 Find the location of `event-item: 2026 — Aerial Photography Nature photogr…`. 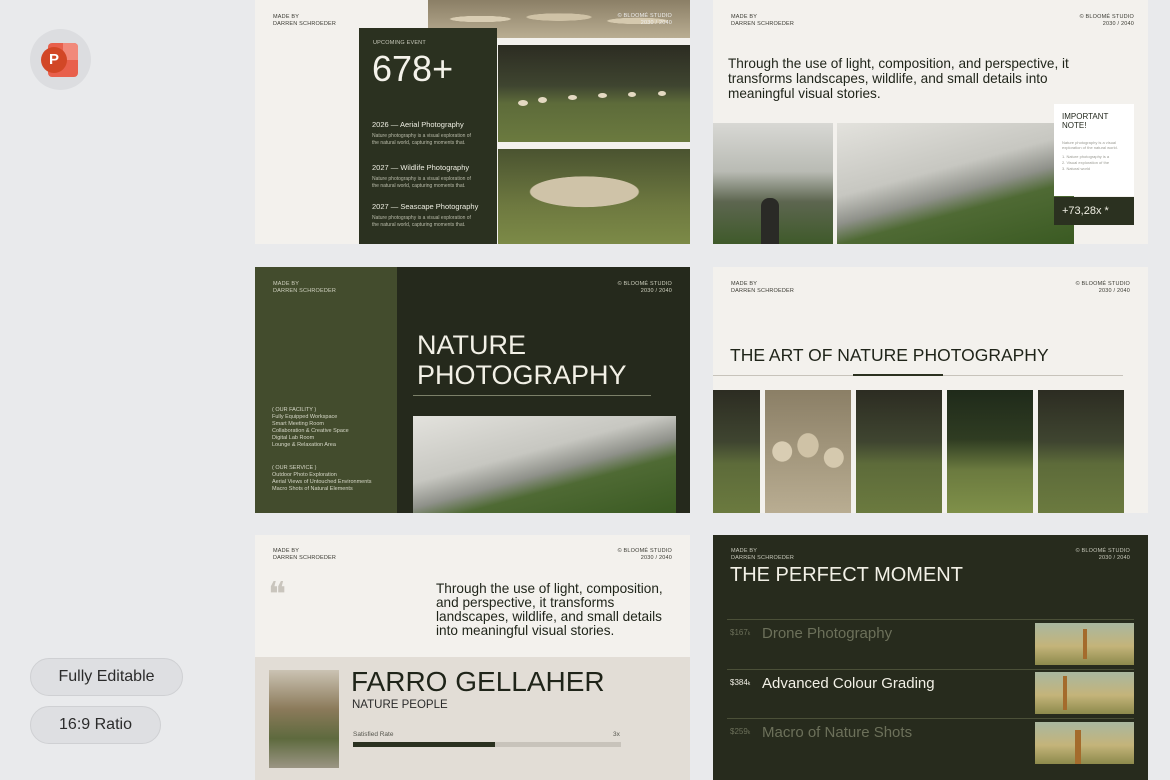

event-item: 2026 — Aerial Photography Nature photogr… is located at coordinates (421, 133).